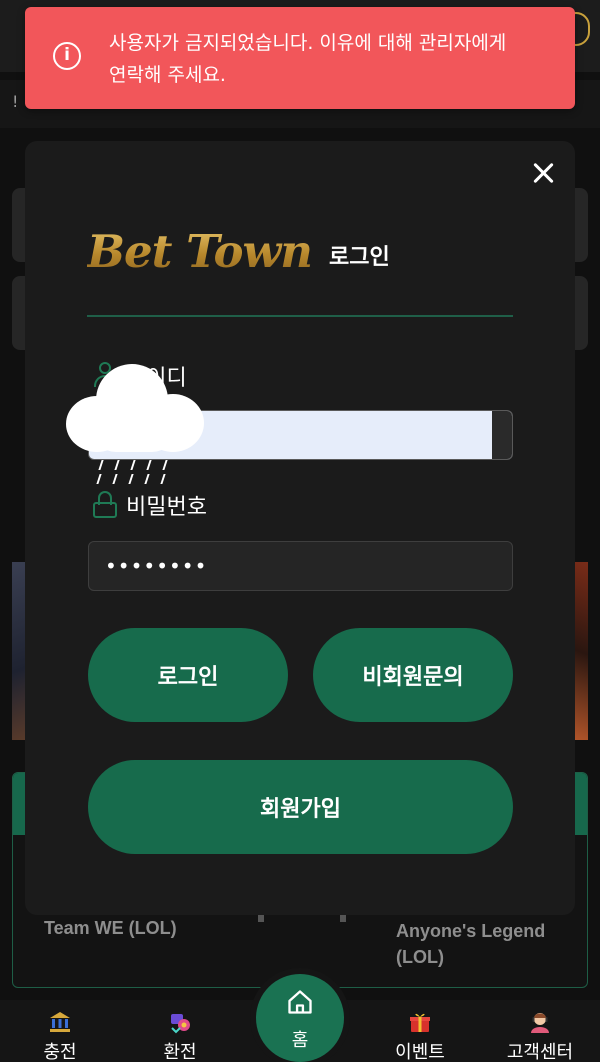 The image size is (600, 1062). I want to click on close-button, so click(544, 173).